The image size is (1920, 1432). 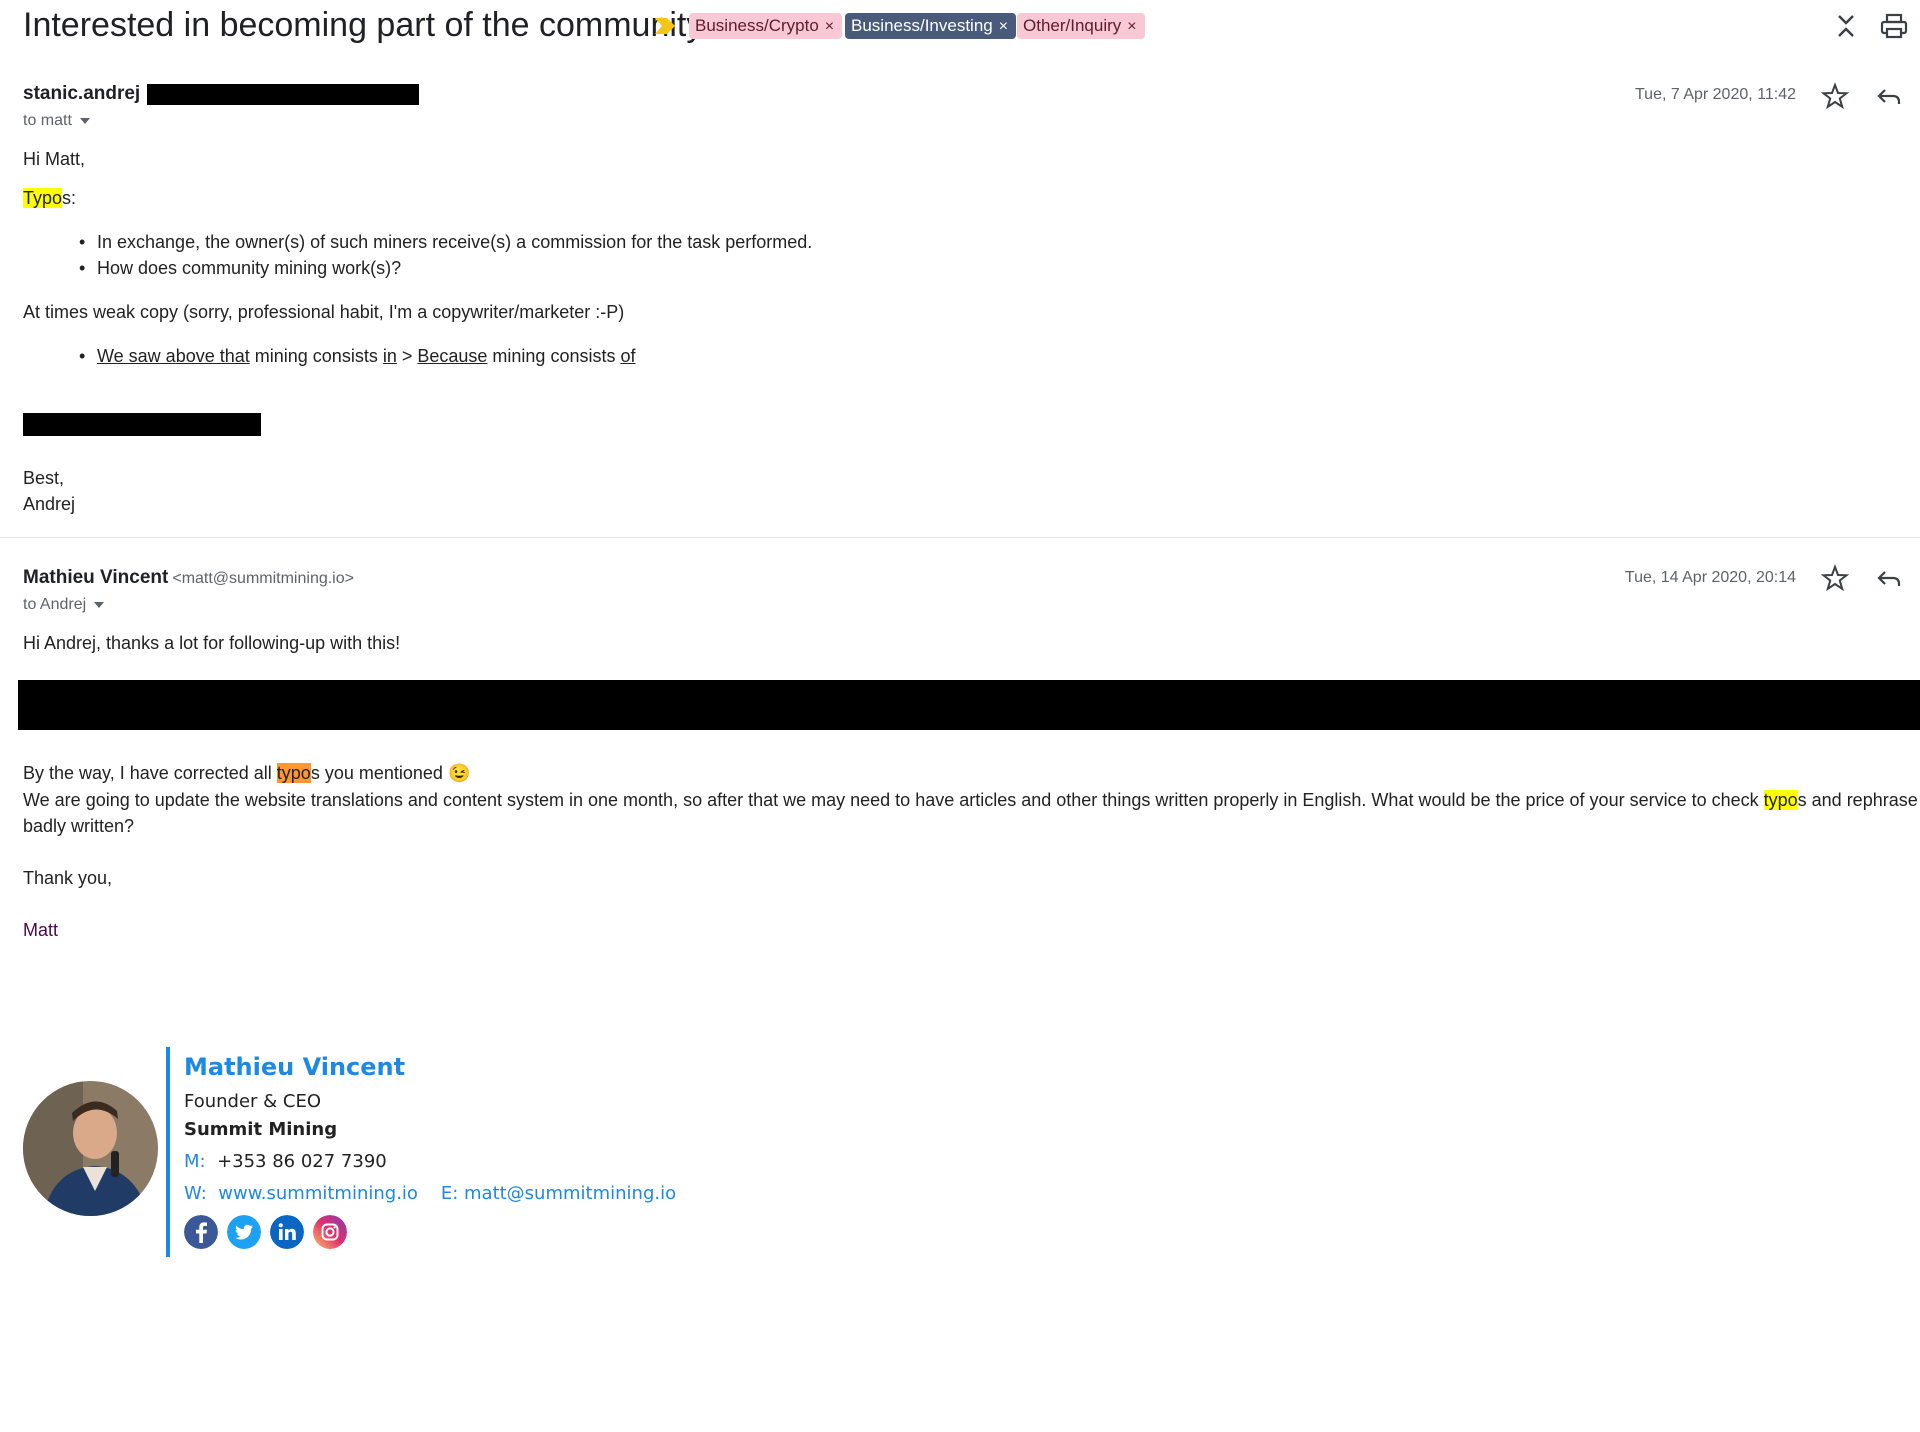 I want to click on signature-company: Summit Mining, so click(x=261, y=1129).